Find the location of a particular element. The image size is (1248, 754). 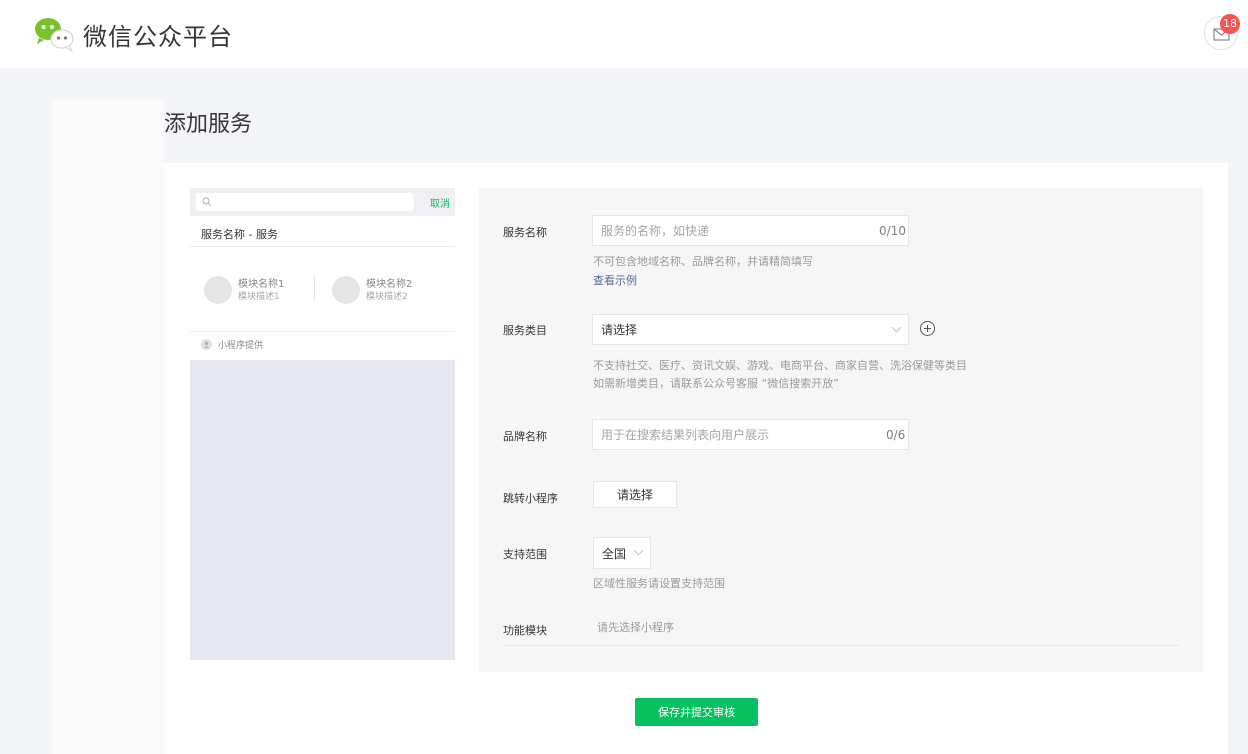

plus-circle-icon is located at coordinates (927, 328).